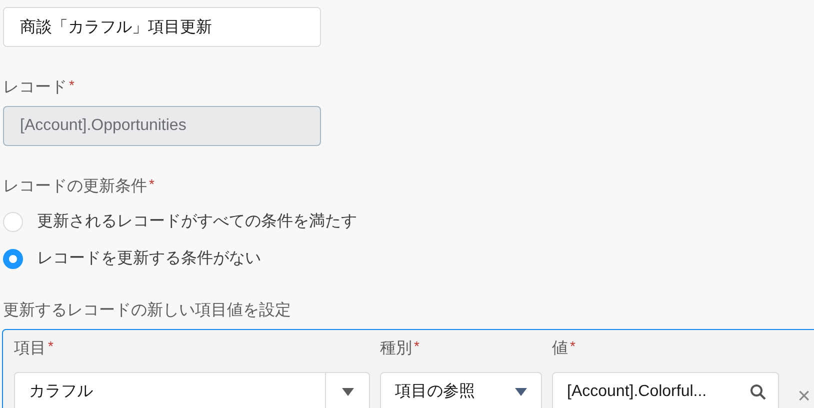 The image size is (814, 408). I want to click on field-label: 値, so click(560, 349).